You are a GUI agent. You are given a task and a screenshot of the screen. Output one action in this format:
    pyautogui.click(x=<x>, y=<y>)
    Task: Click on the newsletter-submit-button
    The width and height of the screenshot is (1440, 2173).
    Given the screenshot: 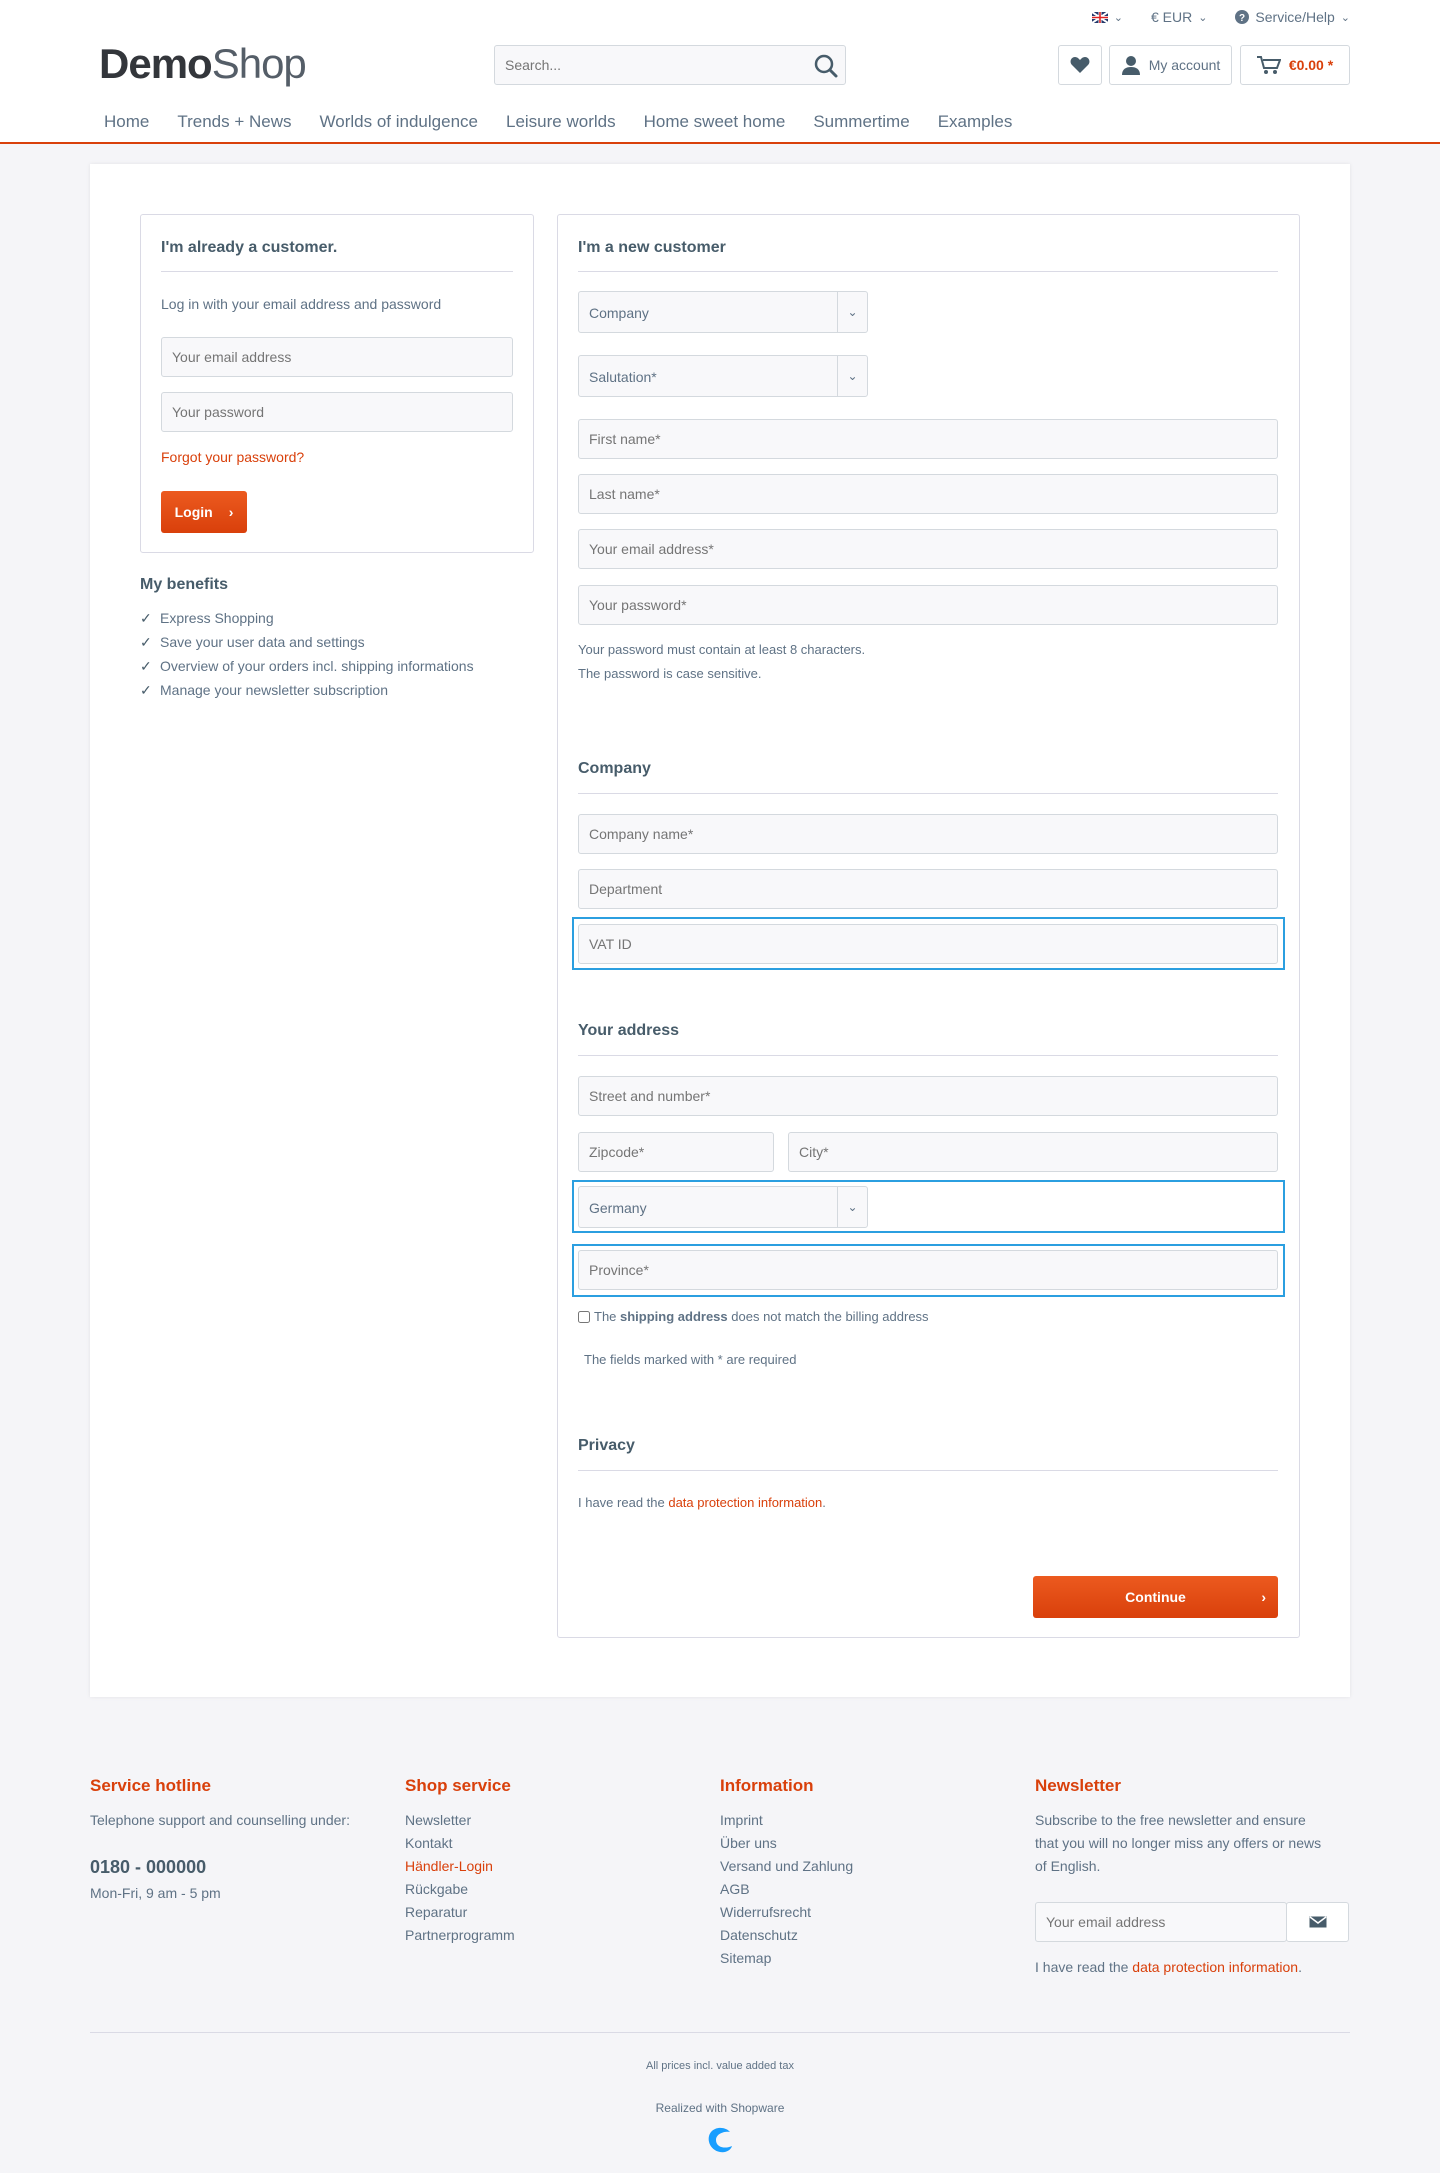 What is the action you would take?
    pyautogui.click(x=1317, y=1922)
    